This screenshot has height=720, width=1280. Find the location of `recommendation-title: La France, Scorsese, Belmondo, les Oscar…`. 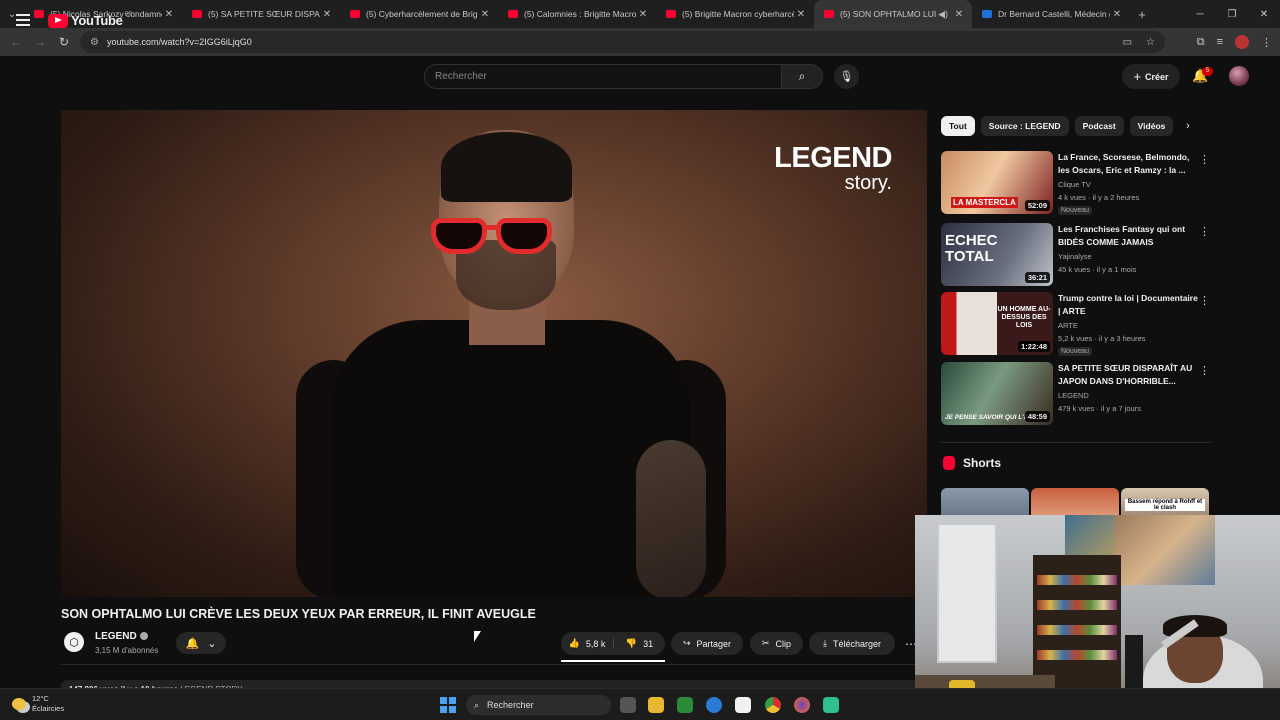

recommendation-title: La France, Scorsese, Belmondo, les Oscar… is located at coordinates (1128, 164).